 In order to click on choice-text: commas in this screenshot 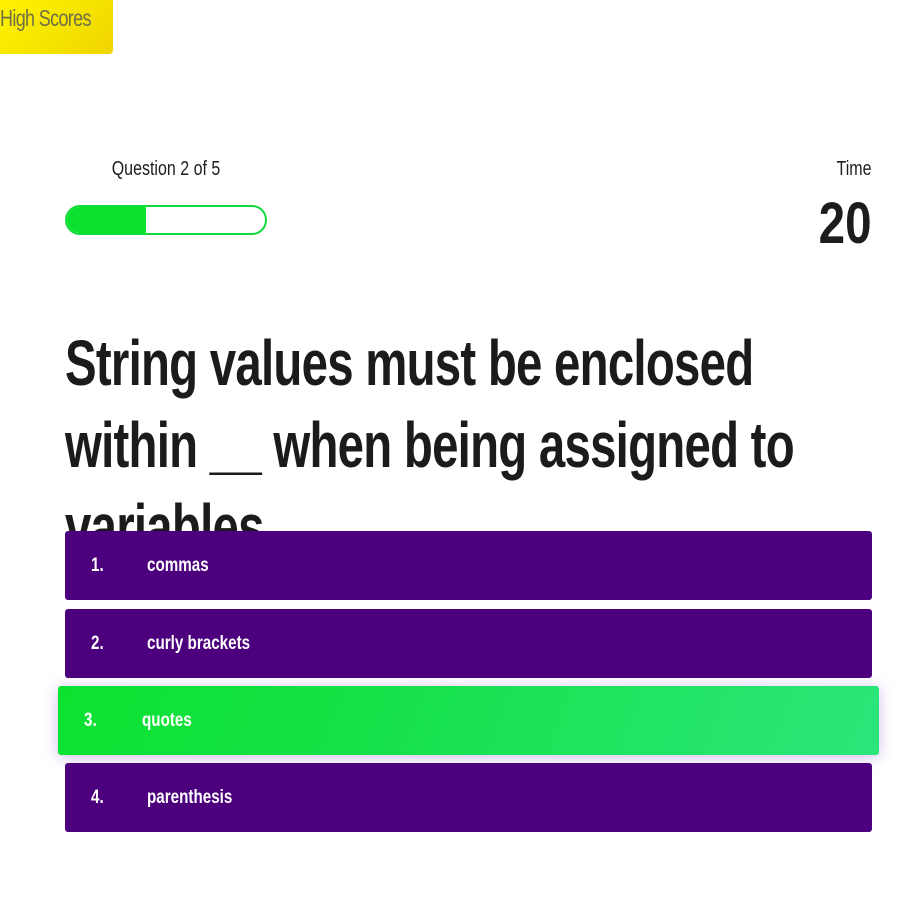, I will do `click(178, 565)`.